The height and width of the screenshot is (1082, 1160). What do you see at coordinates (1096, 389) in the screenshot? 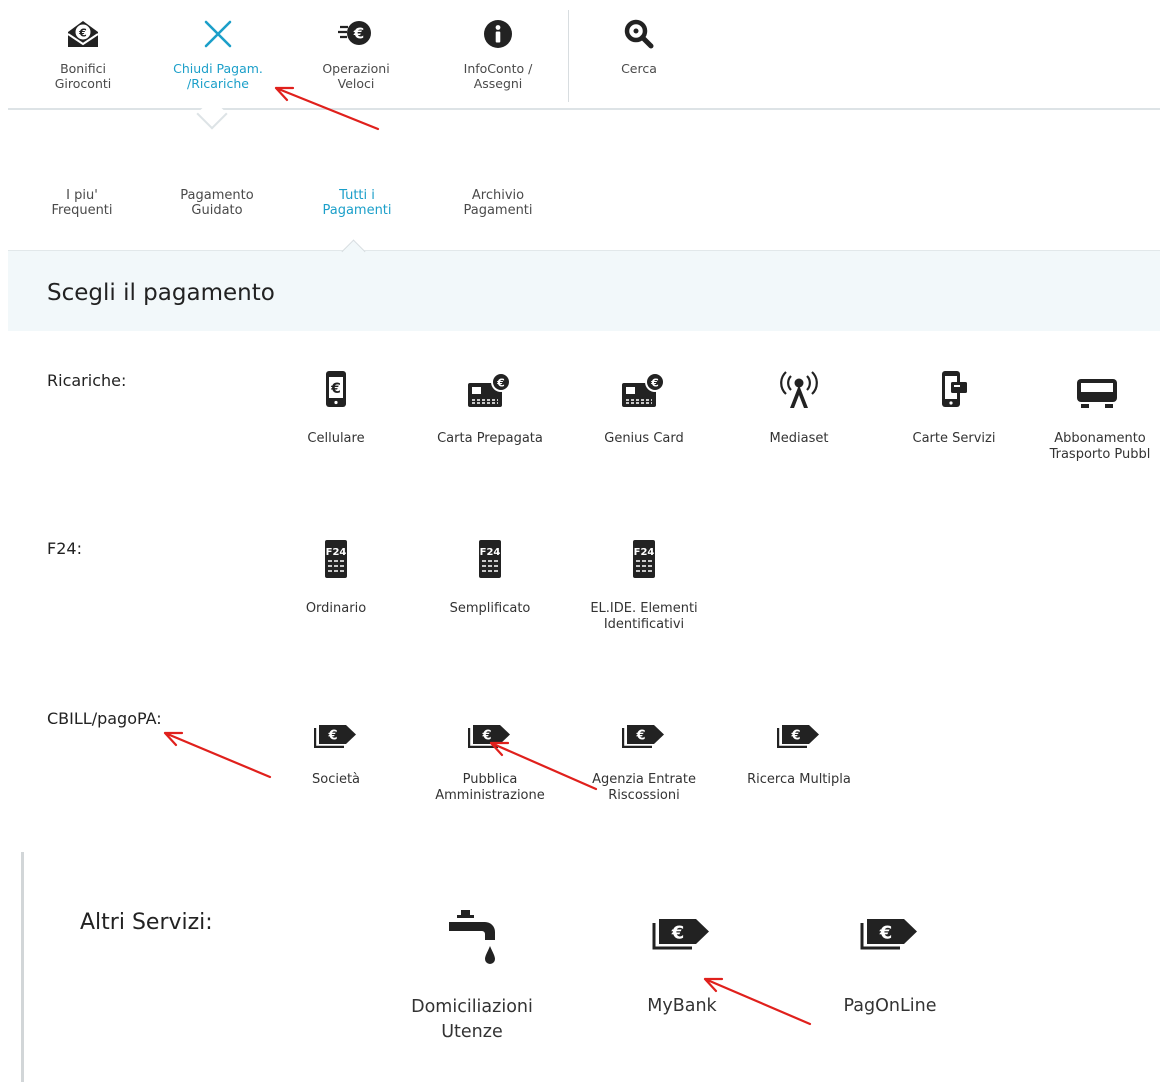
I see `bus-icon` at bounding box center [1096, 389].